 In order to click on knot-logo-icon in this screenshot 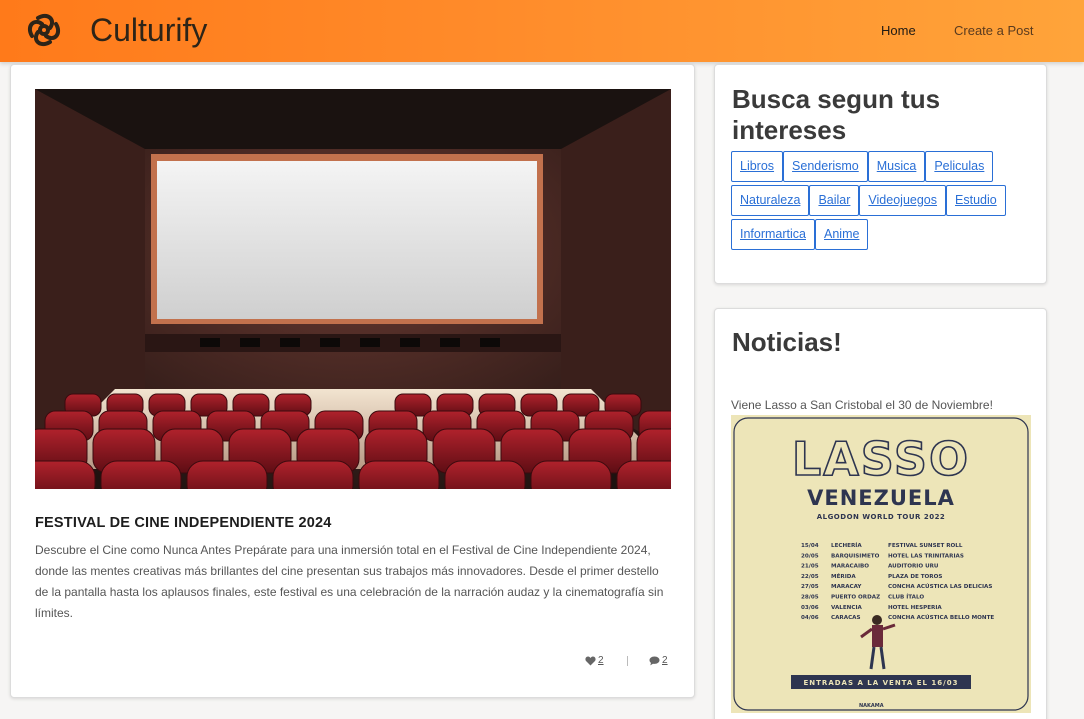, I will do `click(44, 30)`.